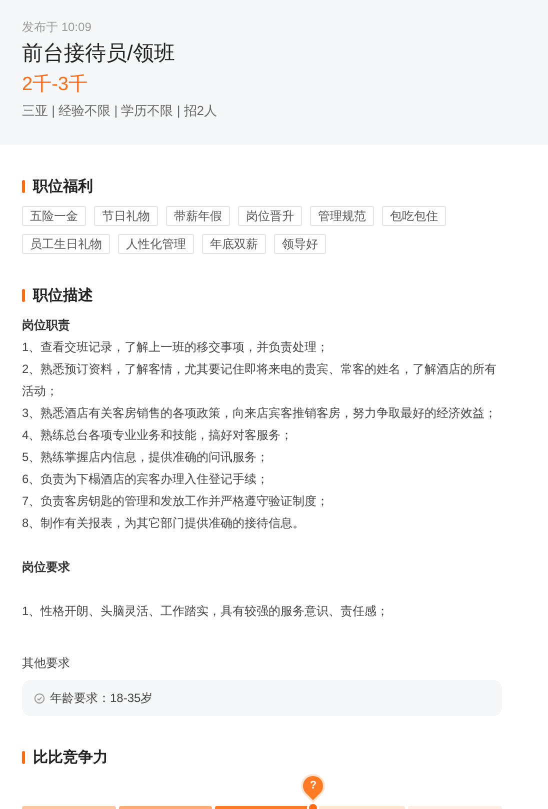 This screenshot has height=809, width=548. Describe the element at coordinates (260, 380) in the screenshot. I see `duty-item: 2、熟悉预订资料，了解客情，尤其要记住即将来电的贵宾、常客的姓名，了解酒店的所有活动；` at that location.